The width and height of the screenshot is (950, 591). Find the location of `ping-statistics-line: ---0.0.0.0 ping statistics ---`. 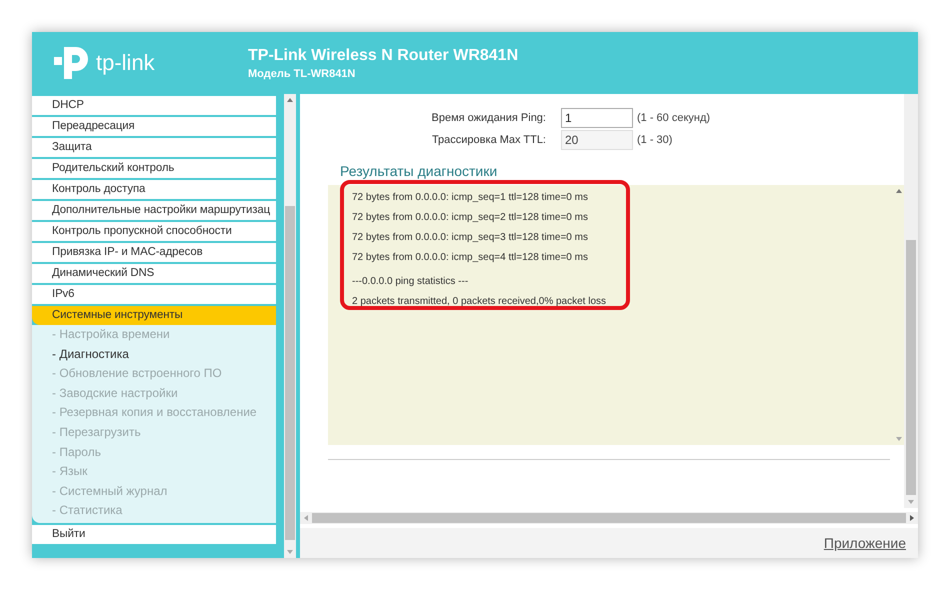

ping-statistics-line: ---0.0.0.0 ping statistics --- is located at coordinates (411, 282).